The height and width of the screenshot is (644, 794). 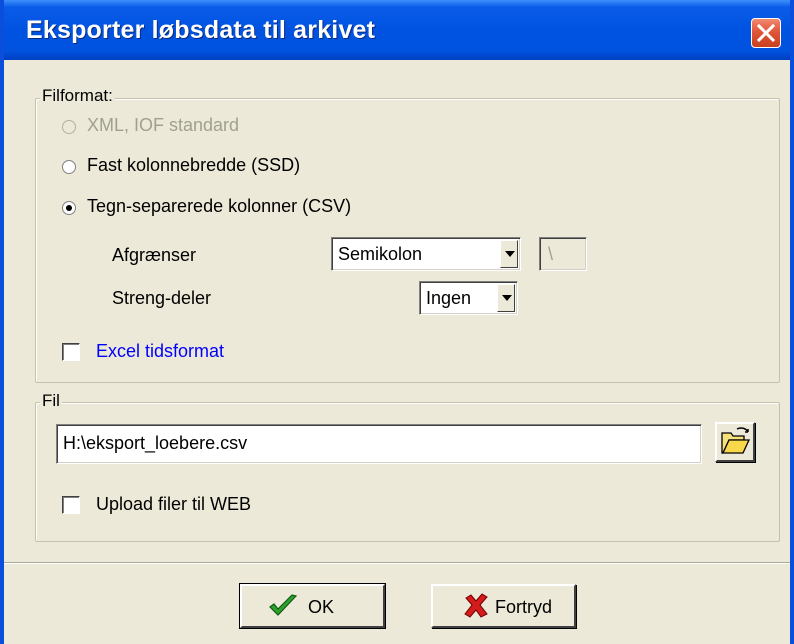 I want to click on x-icon, so click(x=476, y=605).